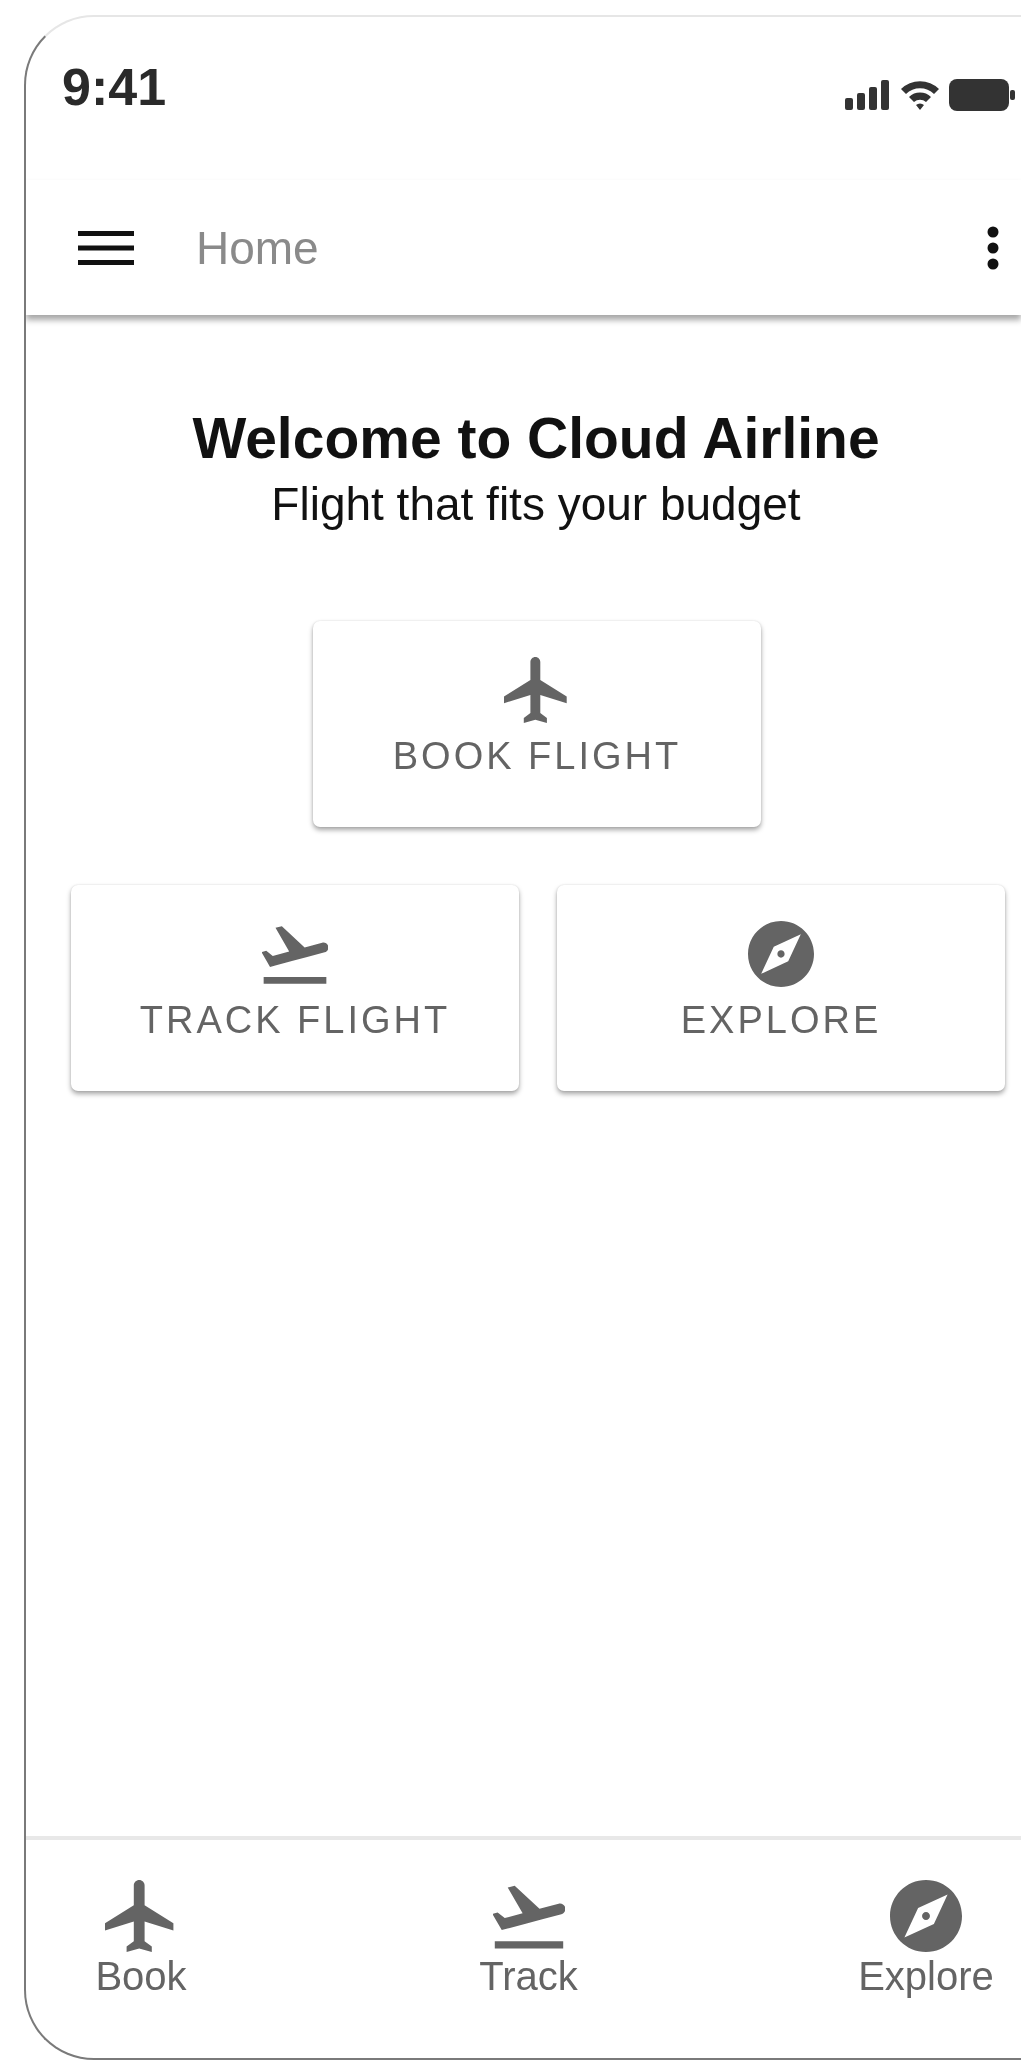 The height and width of the screenshot is (2062, 1021). What do you see at coordinates (528, 1969) in the screenshot?
I see `bottom-nav-tab: Track` at bounding box center [528, 1969].